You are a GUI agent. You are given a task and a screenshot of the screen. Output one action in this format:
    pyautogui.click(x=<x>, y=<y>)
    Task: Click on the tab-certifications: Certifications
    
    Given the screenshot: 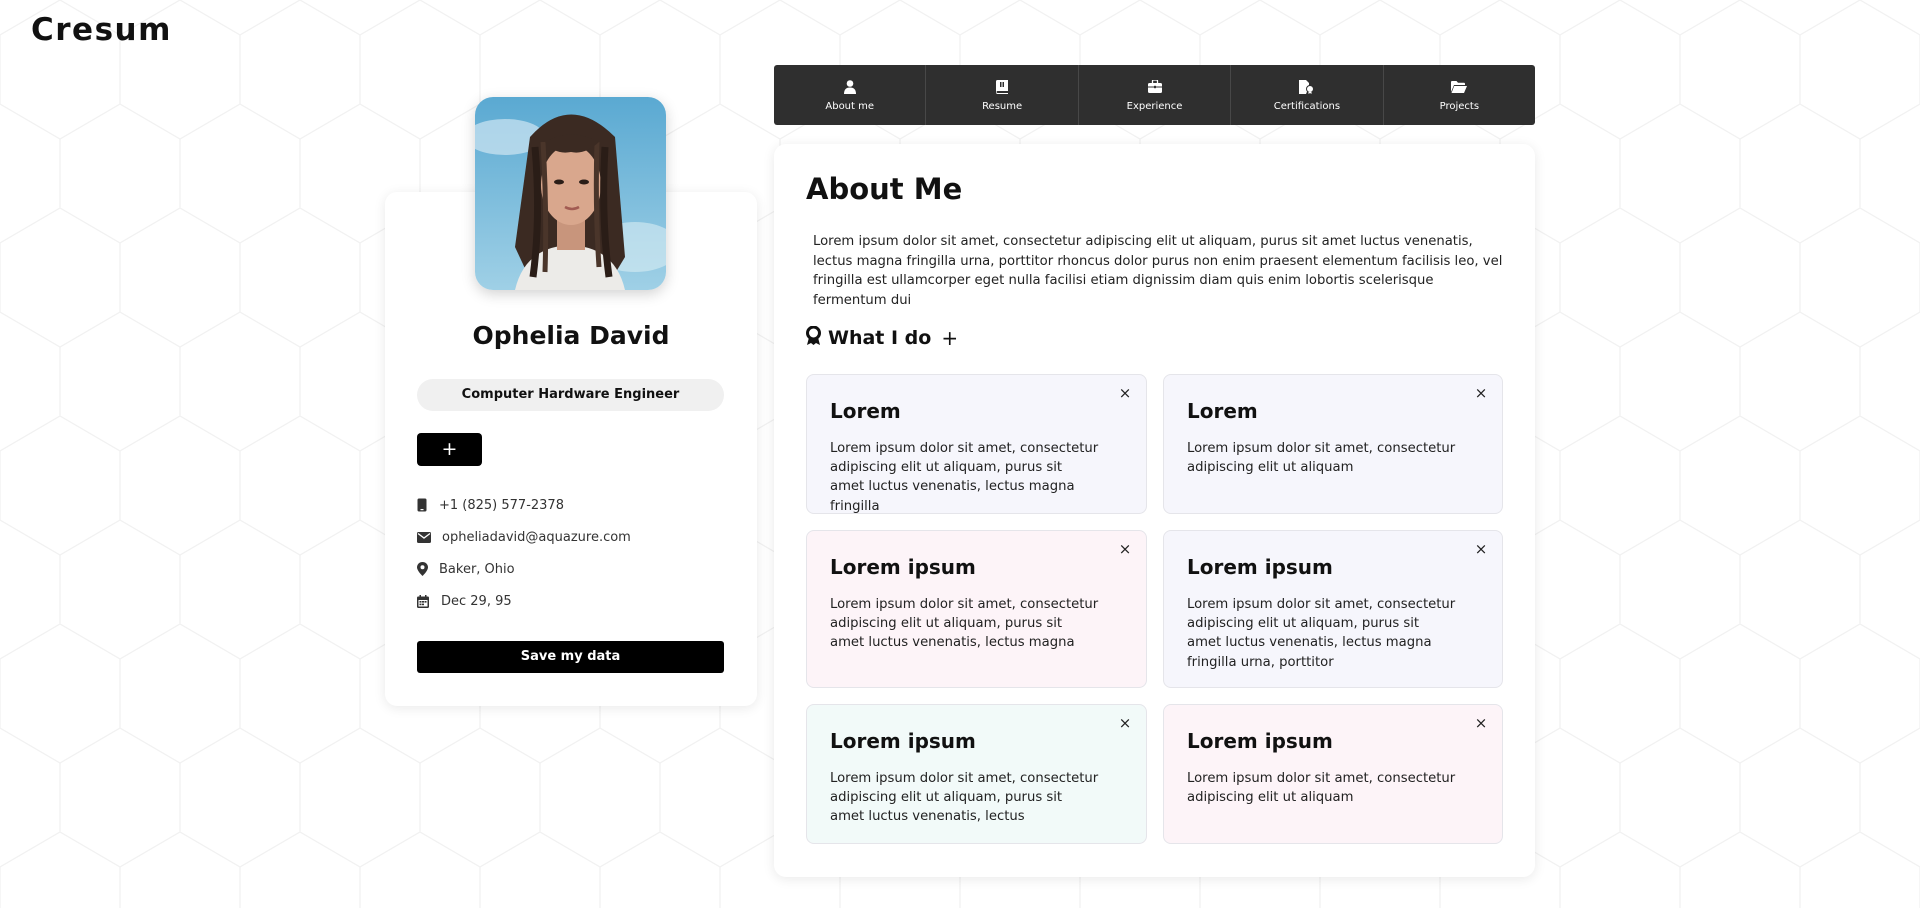 What is the action you would take?
    pyautogui.click(x=1307, y=95)
    